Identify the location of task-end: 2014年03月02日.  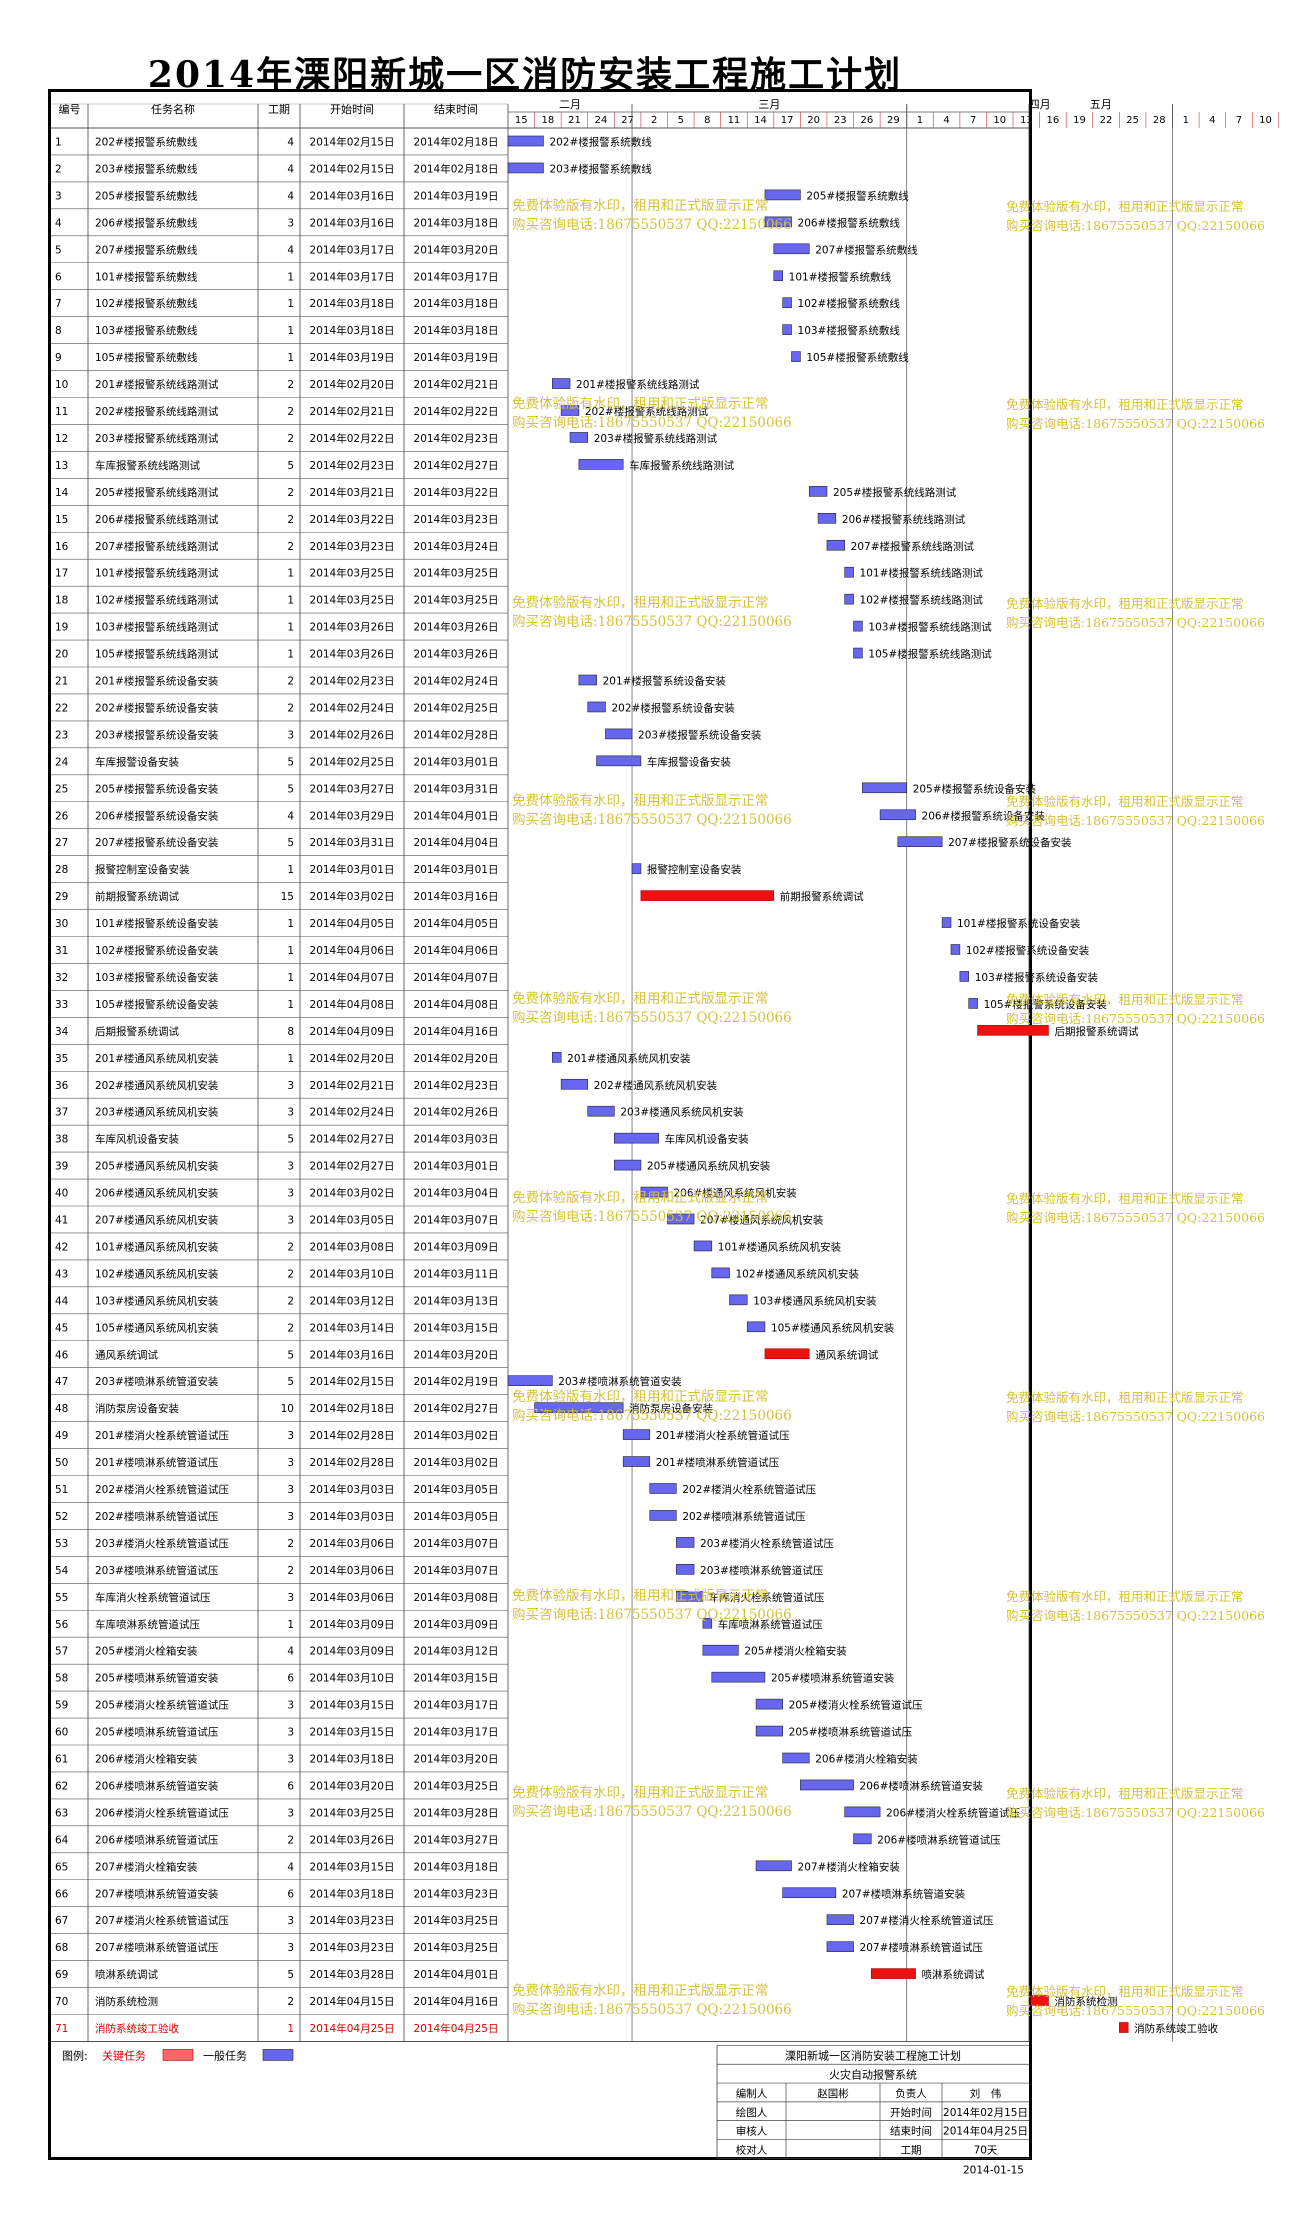
(456, 1435).